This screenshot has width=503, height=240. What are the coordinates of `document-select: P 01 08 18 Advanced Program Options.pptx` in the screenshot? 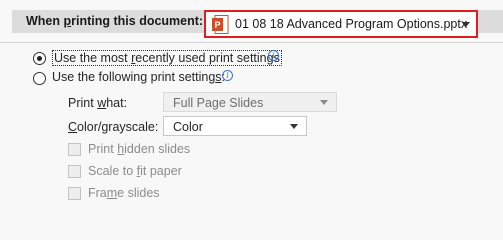 It's located at (341, 24).